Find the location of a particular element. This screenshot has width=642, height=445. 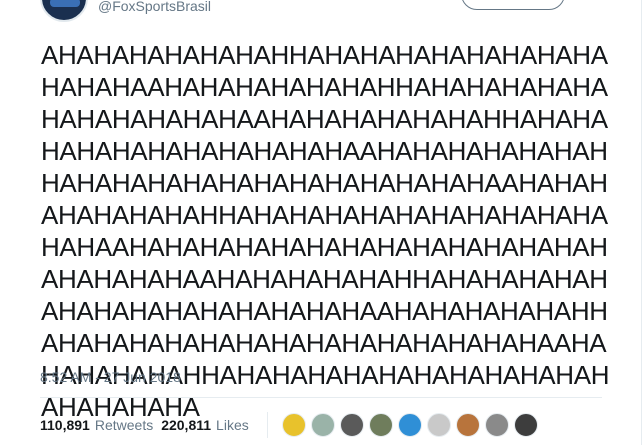

tweet-stats: 110,891 Retweets 220,811 Likes is located at coordinates (291, 425).